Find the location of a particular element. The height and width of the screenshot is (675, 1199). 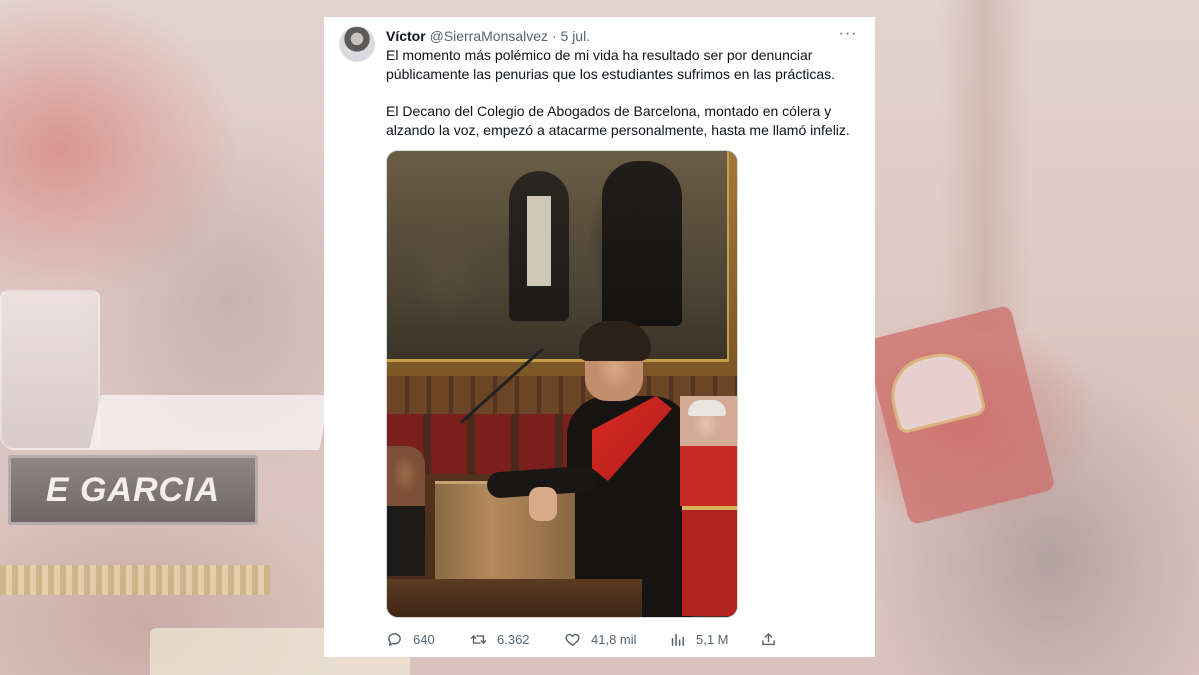

views-button: 5,1 M is located at coordinates (699, 639).